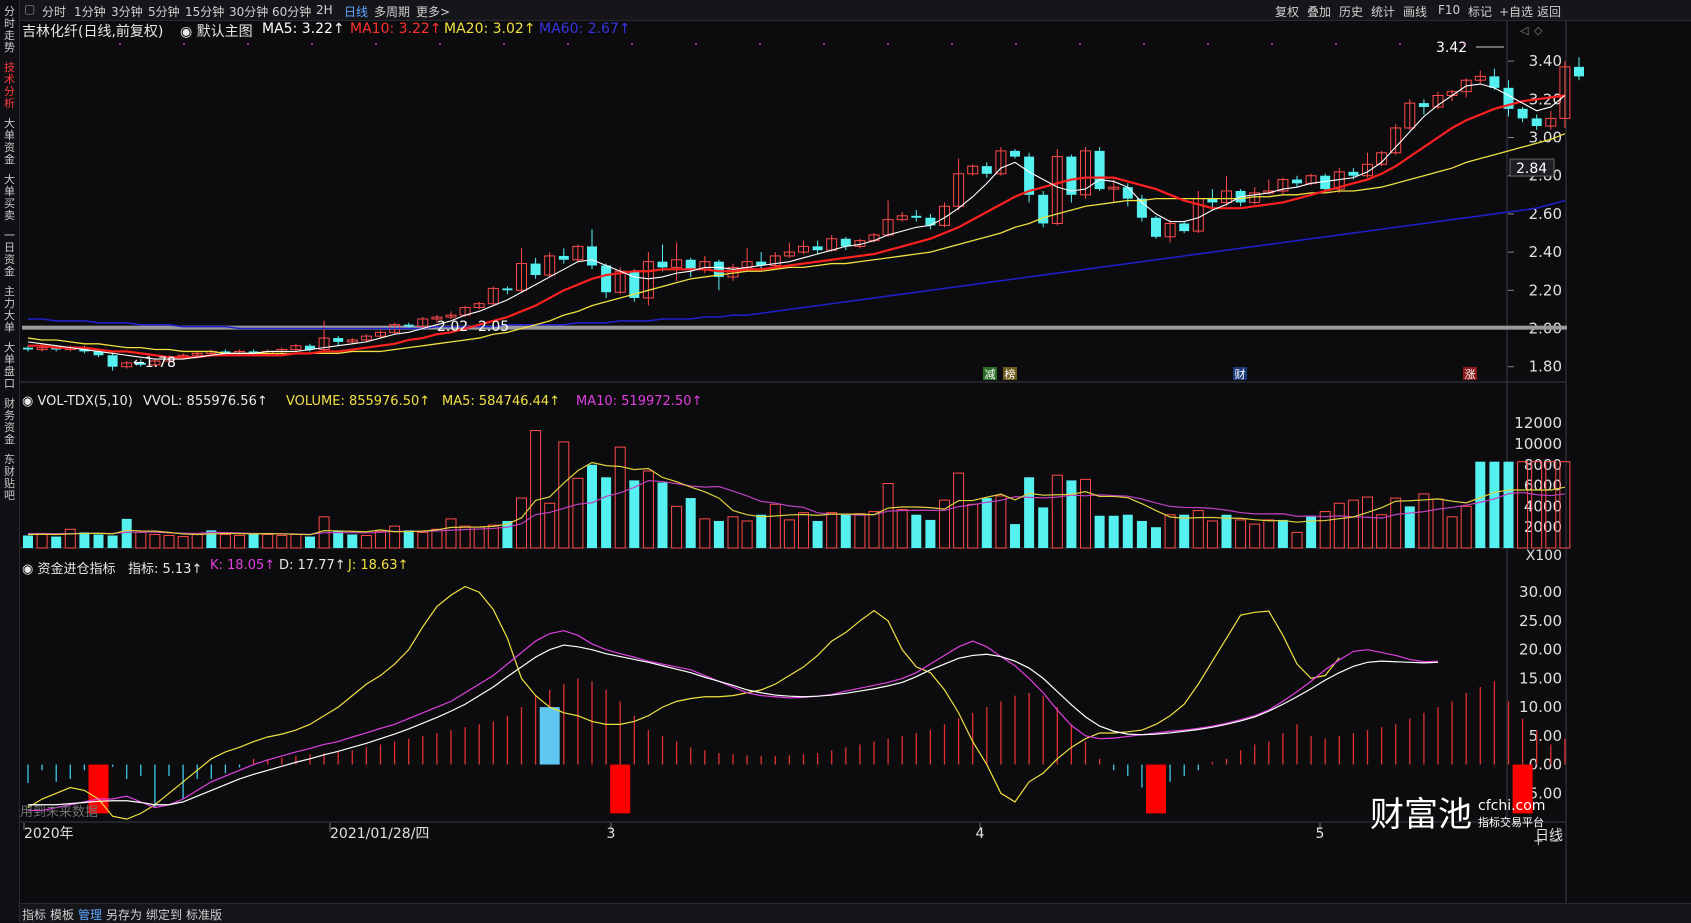 The image size is (1691, 923). Describe the element at coordinates (1470, 374) in the screenshot. I see `event-mark: 涨` at that location.